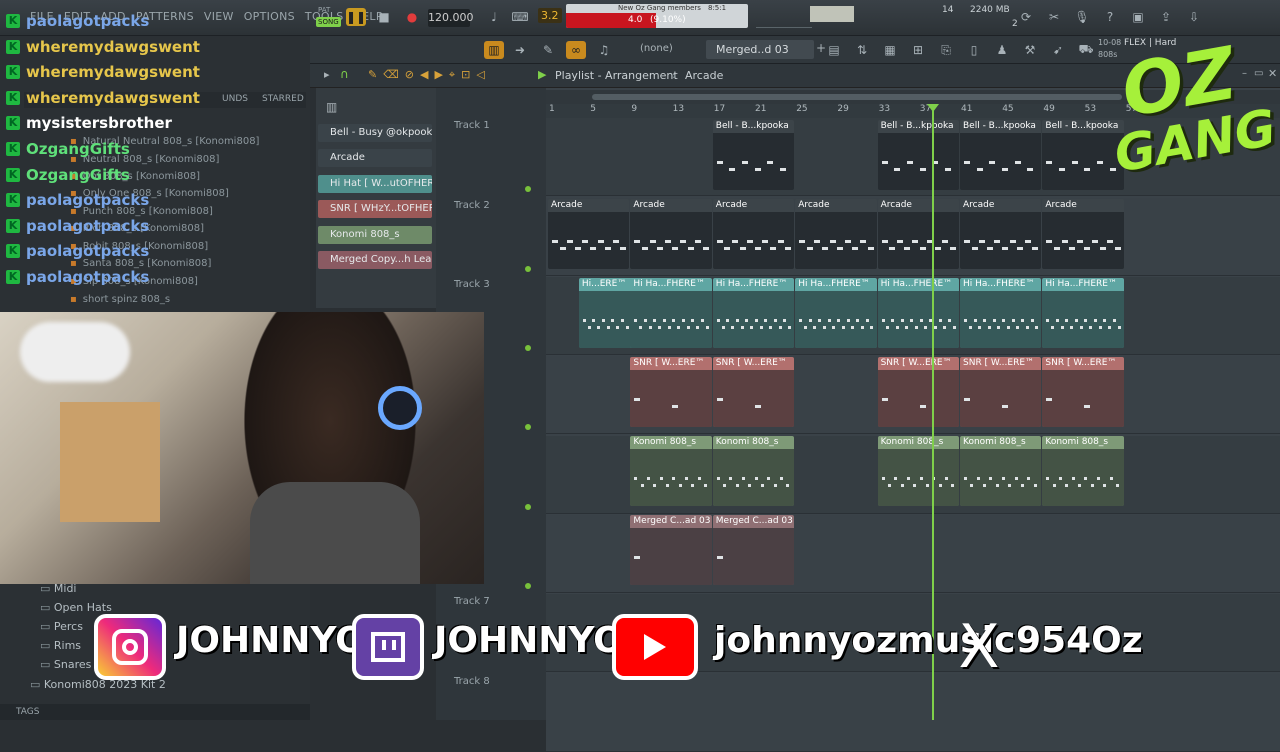 The image size is (1280, 752). Describe the element at coordinates (548, 50) in the screenshot. I see `pencil-icon: ✎` at that location.